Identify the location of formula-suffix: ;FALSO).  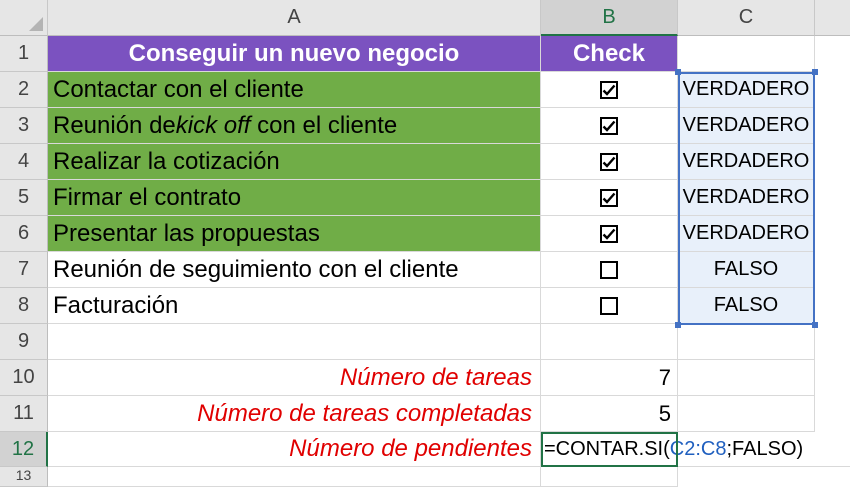
(765, 448).